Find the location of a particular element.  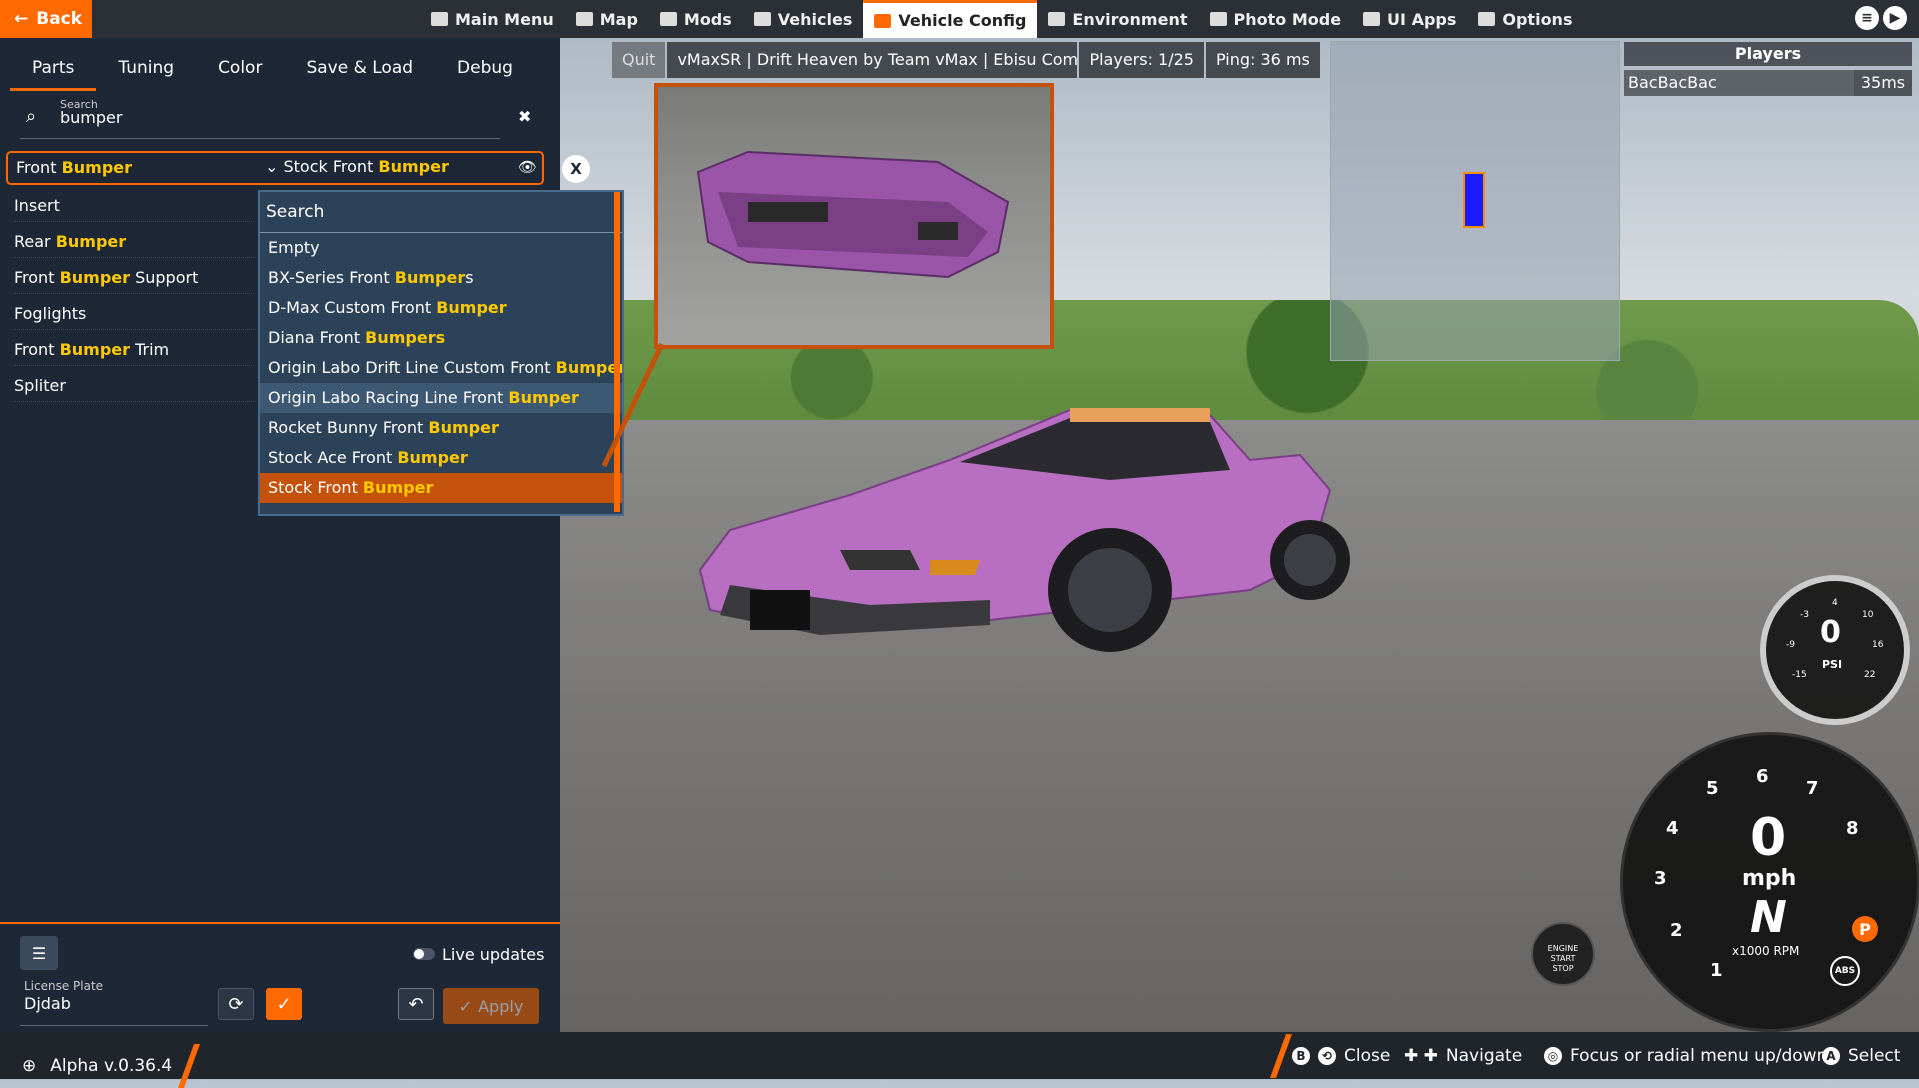

engine-start-stop-button: ENGINE START STOP is located at coordinates (1563, 954).